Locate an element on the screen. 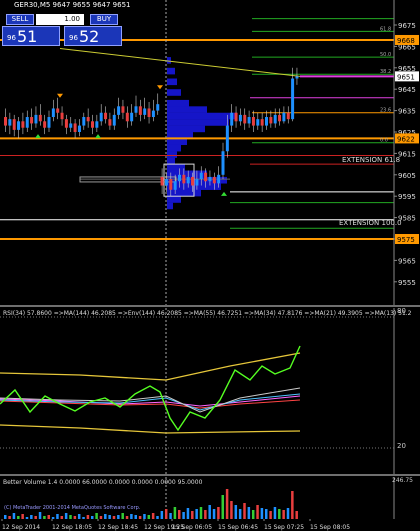 This screenshot has height=531, width=420. time-tick-label: 15 Sep 08:05 is located at coordinates (330, 527).